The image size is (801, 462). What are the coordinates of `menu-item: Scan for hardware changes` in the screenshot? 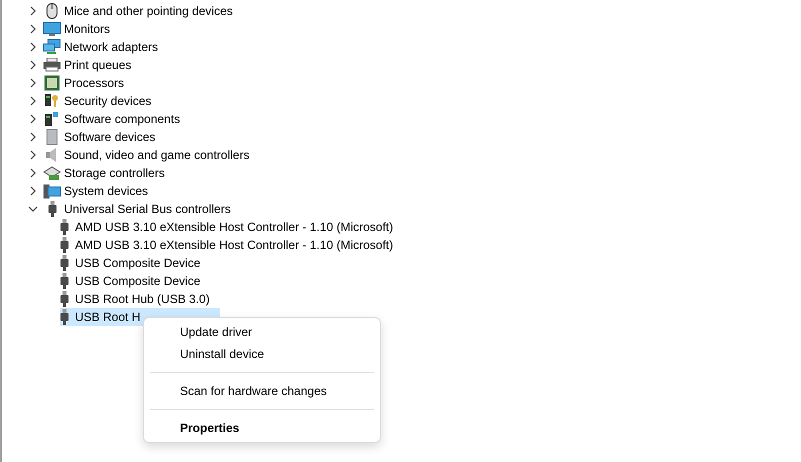 It's located at (262, 391).